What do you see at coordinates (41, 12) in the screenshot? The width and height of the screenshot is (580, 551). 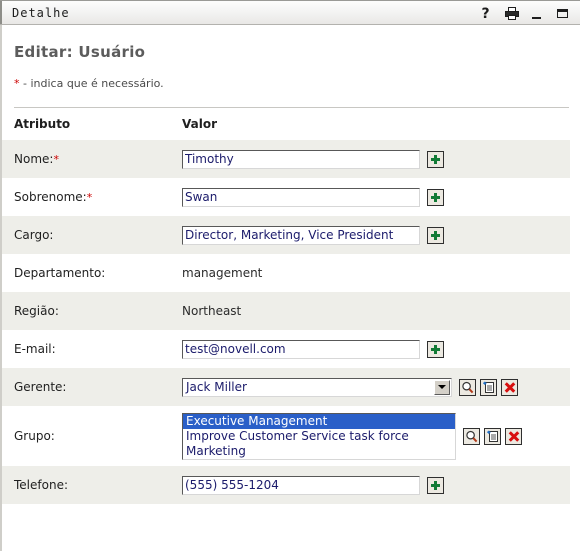 I see `window-title: Detalhe` at bounding box center [41, 12].